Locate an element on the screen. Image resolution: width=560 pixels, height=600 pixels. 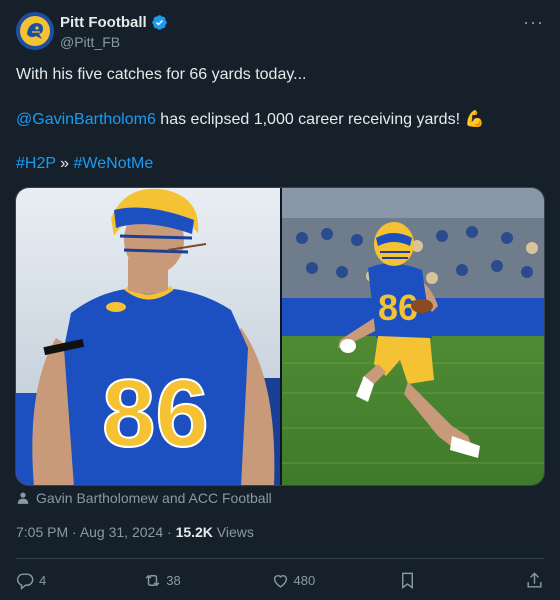
person-icon is located at coordinates (23, 498).